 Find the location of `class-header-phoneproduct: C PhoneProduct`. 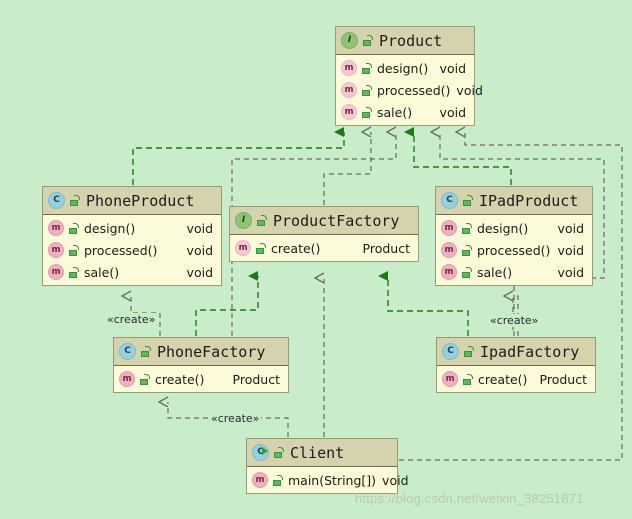

class-header-phoneproduct: C PhoneProduct is located at coordinates (132, 201).